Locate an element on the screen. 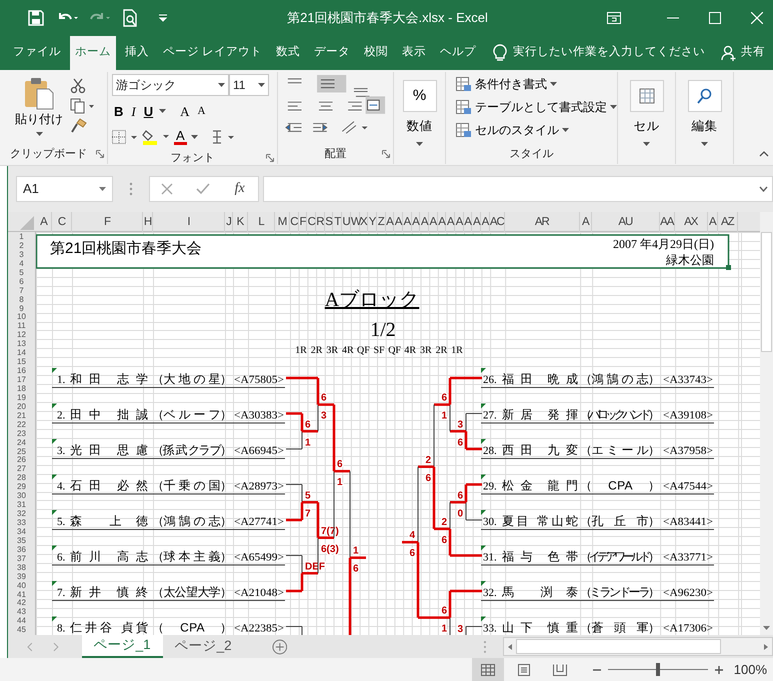 Image resolution: width=773 pixels, height=681 pixels. column-header: K is located at coordinates (240, 222).